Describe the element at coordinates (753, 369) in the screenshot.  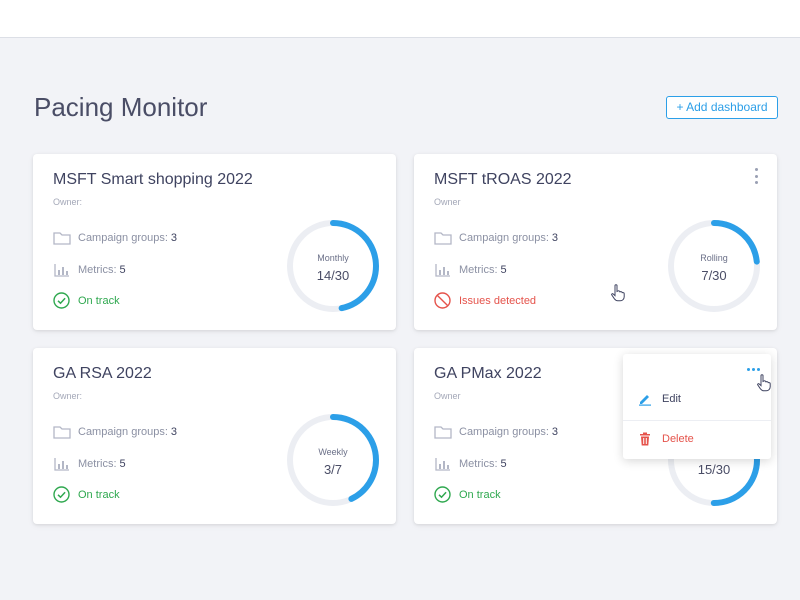
I see `more-horizontal-icon` at that location.